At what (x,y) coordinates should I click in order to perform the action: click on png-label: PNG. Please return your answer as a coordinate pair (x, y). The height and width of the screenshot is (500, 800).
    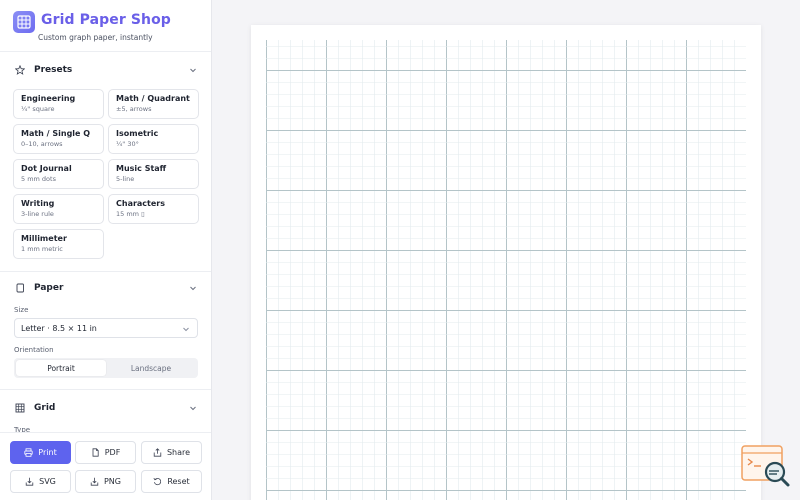
    Looking at the image, I should click on (112, 481).